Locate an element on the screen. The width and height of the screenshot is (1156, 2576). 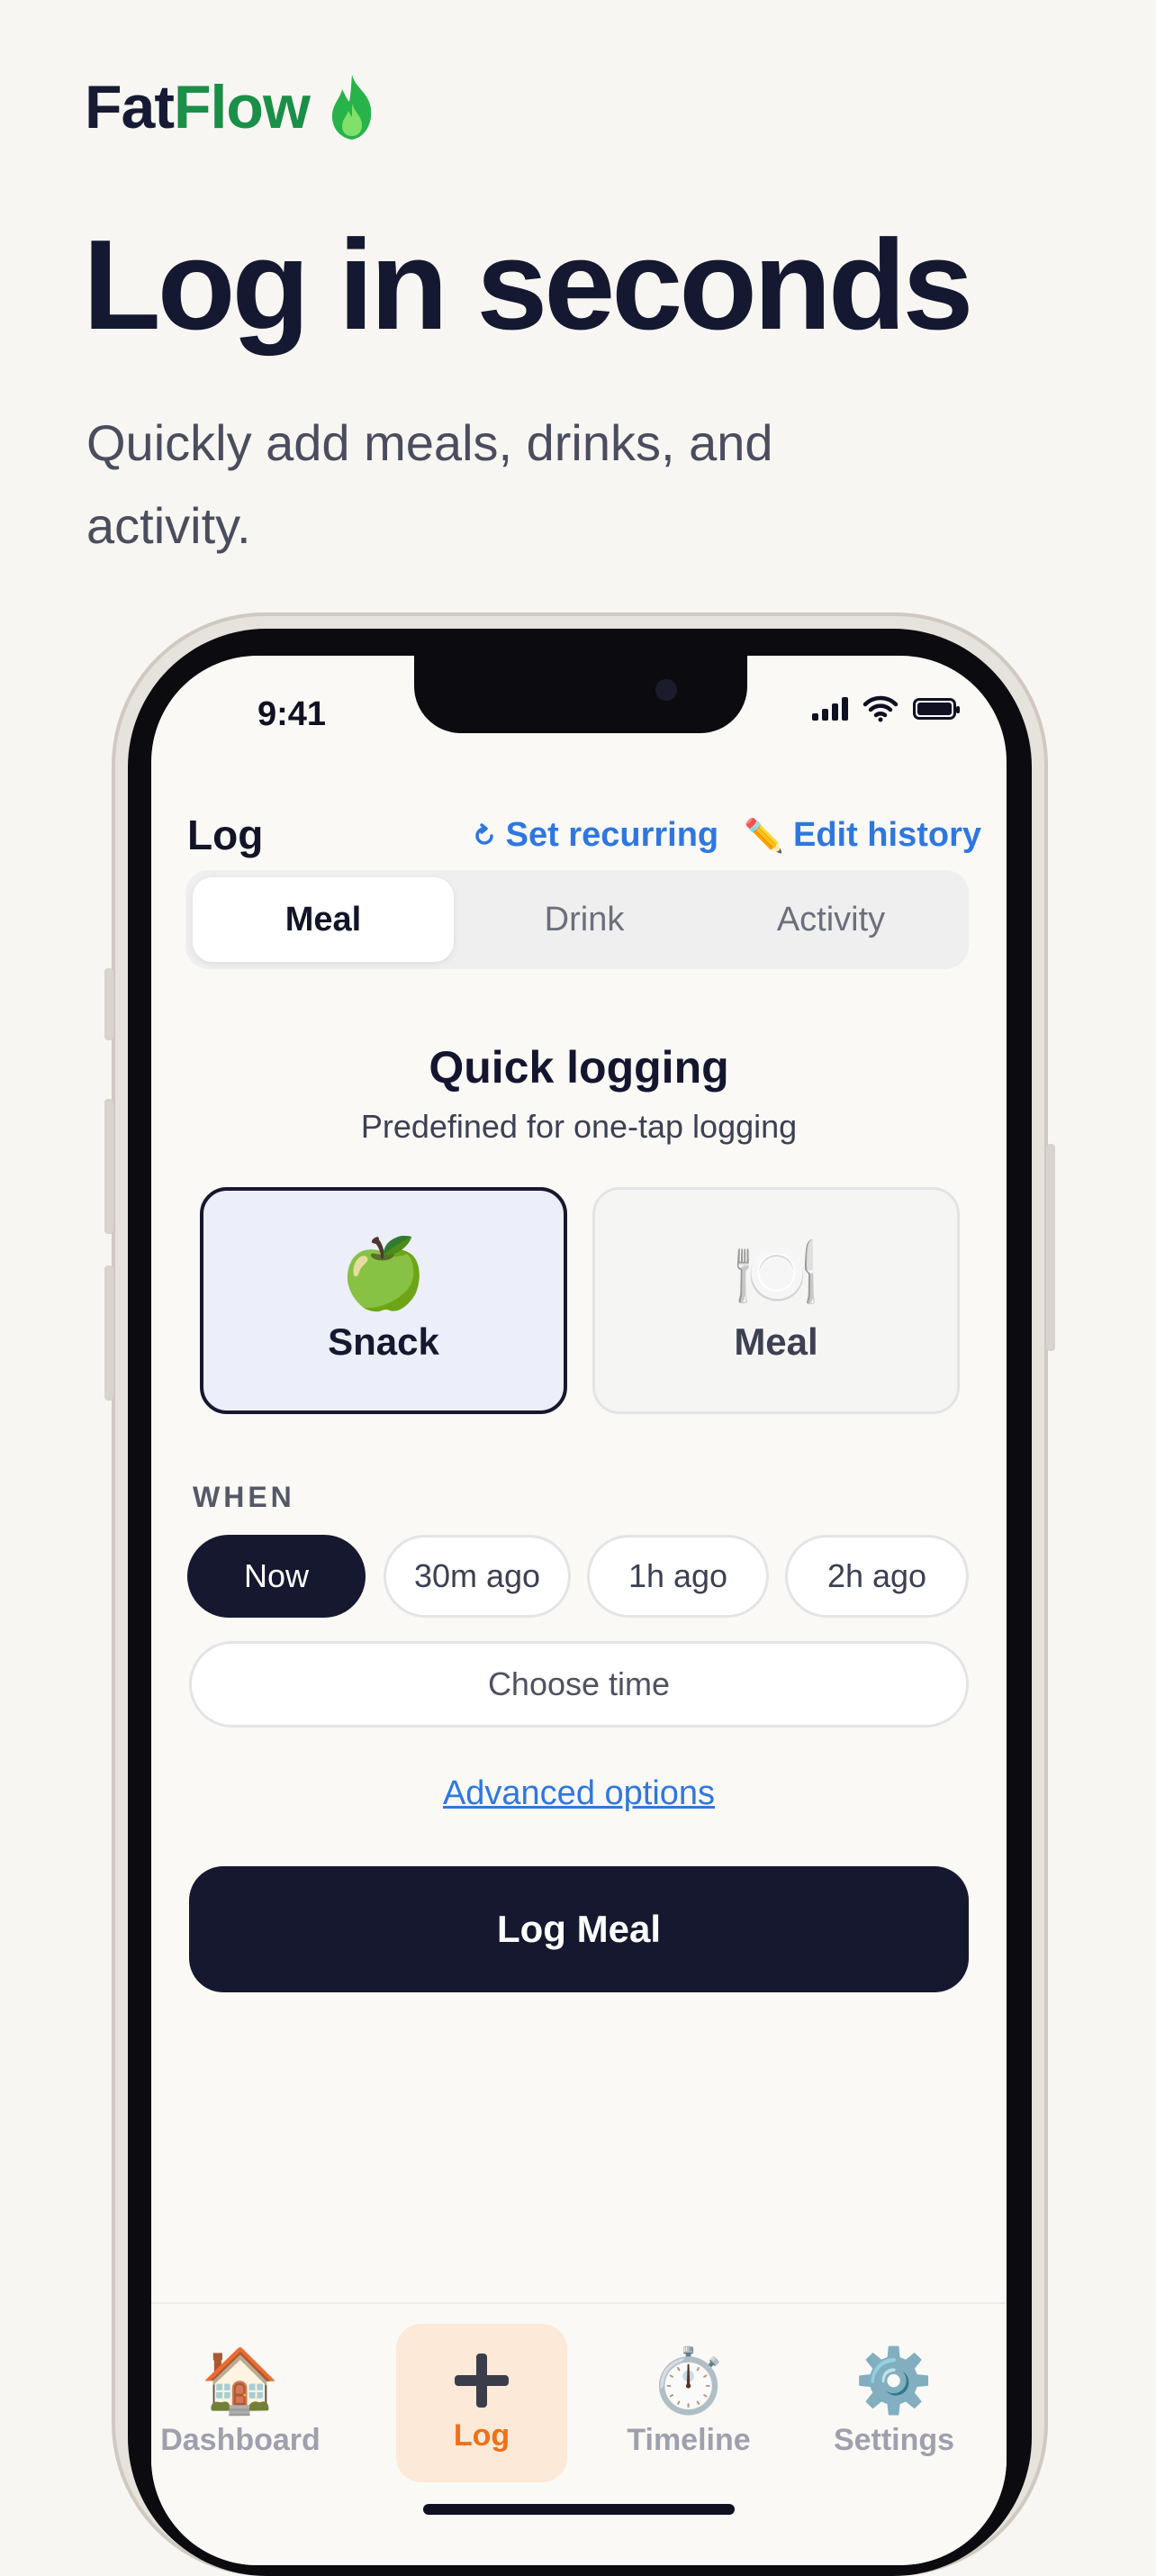
status-time: 9:41 is located at coordinates (292, 714).